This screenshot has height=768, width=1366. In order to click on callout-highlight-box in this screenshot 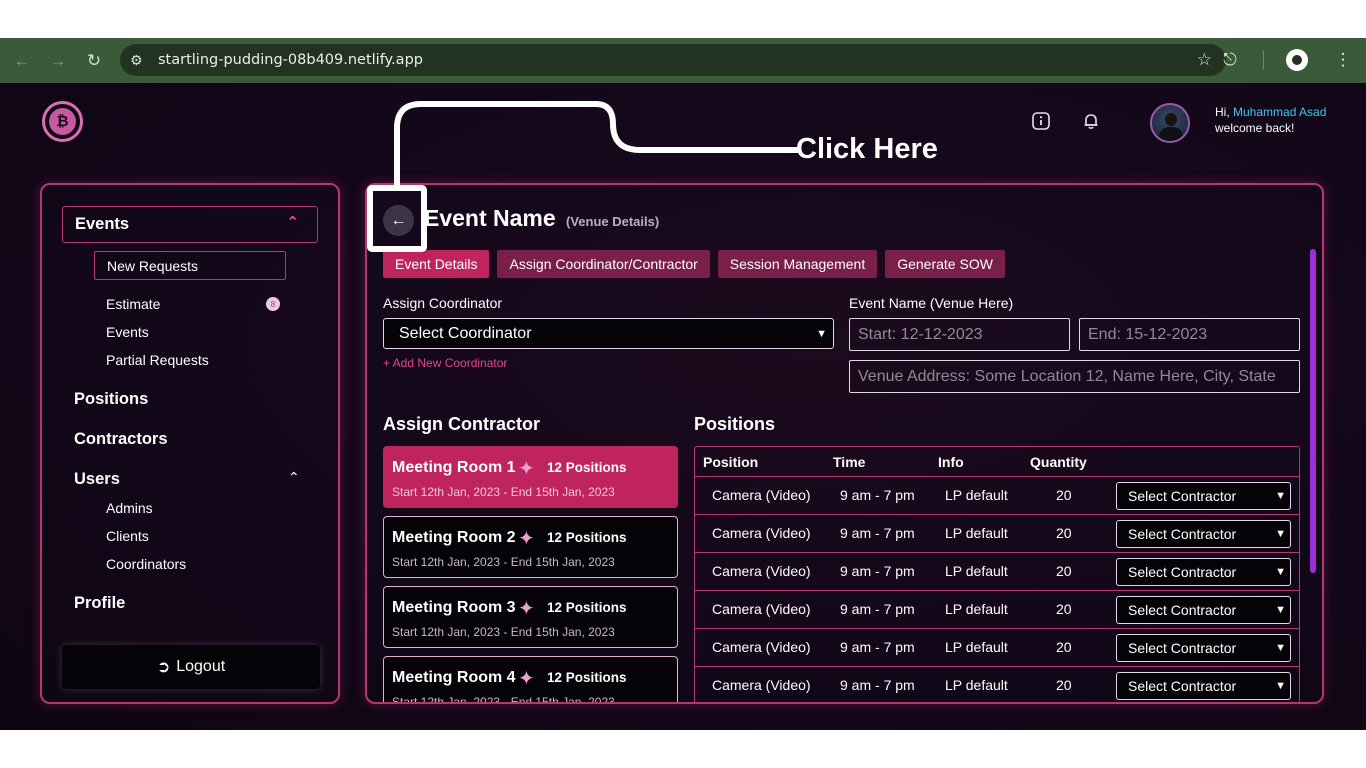, I will do `click(397, 218)`.